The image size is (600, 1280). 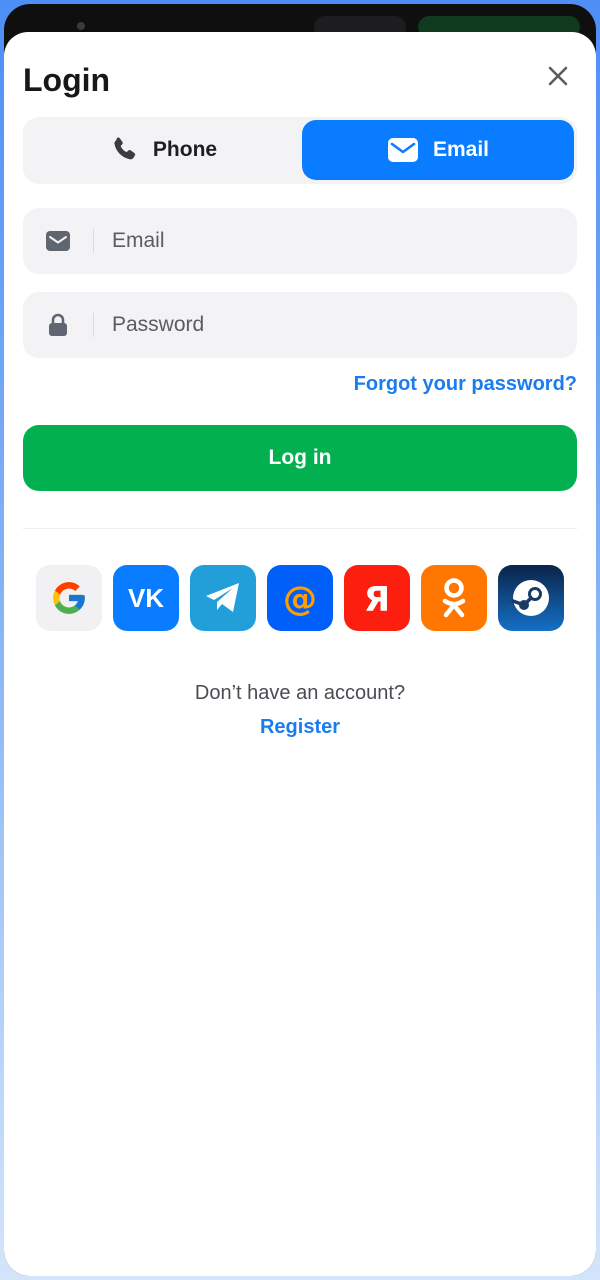 I want to click on close-button, so click(x=558, y=76).